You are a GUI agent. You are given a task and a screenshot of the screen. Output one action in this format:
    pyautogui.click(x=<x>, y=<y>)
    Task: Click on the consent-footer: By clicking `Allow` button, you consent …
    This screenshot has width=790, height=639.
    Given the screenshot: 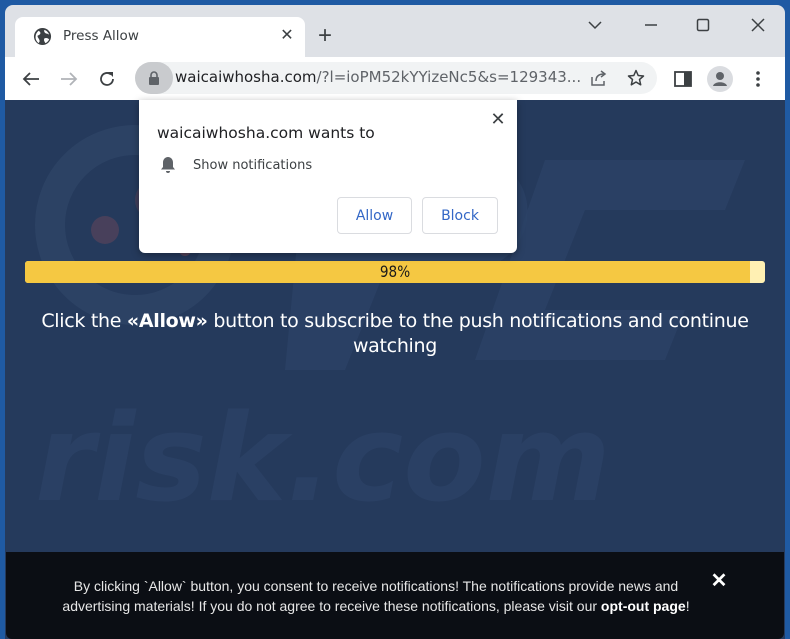 What is the action you would take?
    pyautogui.click(x=395, y=595)
    